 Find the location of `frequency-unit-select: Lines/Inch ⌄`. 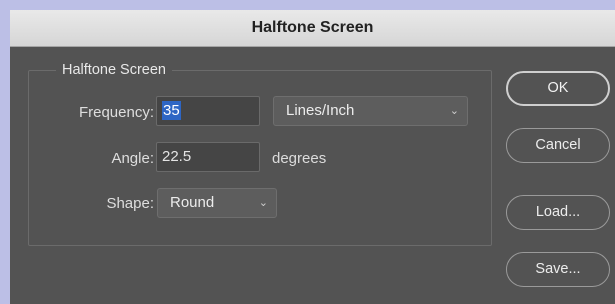

frequency-unit-select: Lines/Inch ⌄ is located at coordinates (370, 111).